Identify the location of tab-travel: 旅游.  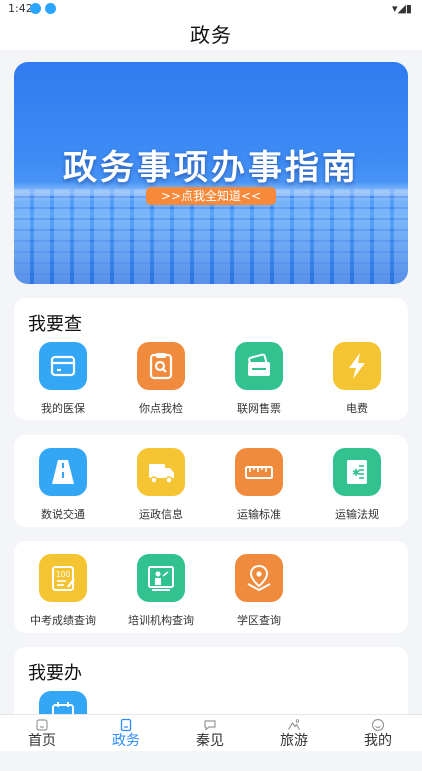
(294, 732).